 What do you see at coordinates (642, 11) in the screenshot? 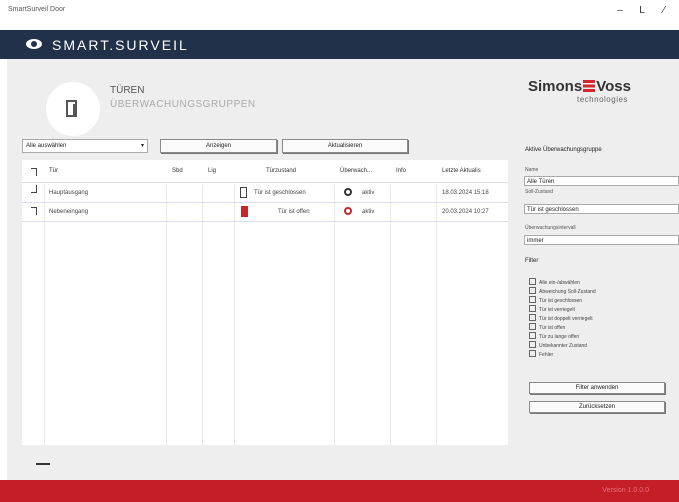
I see `maximize-button: L` at bounding box center [642, 11].